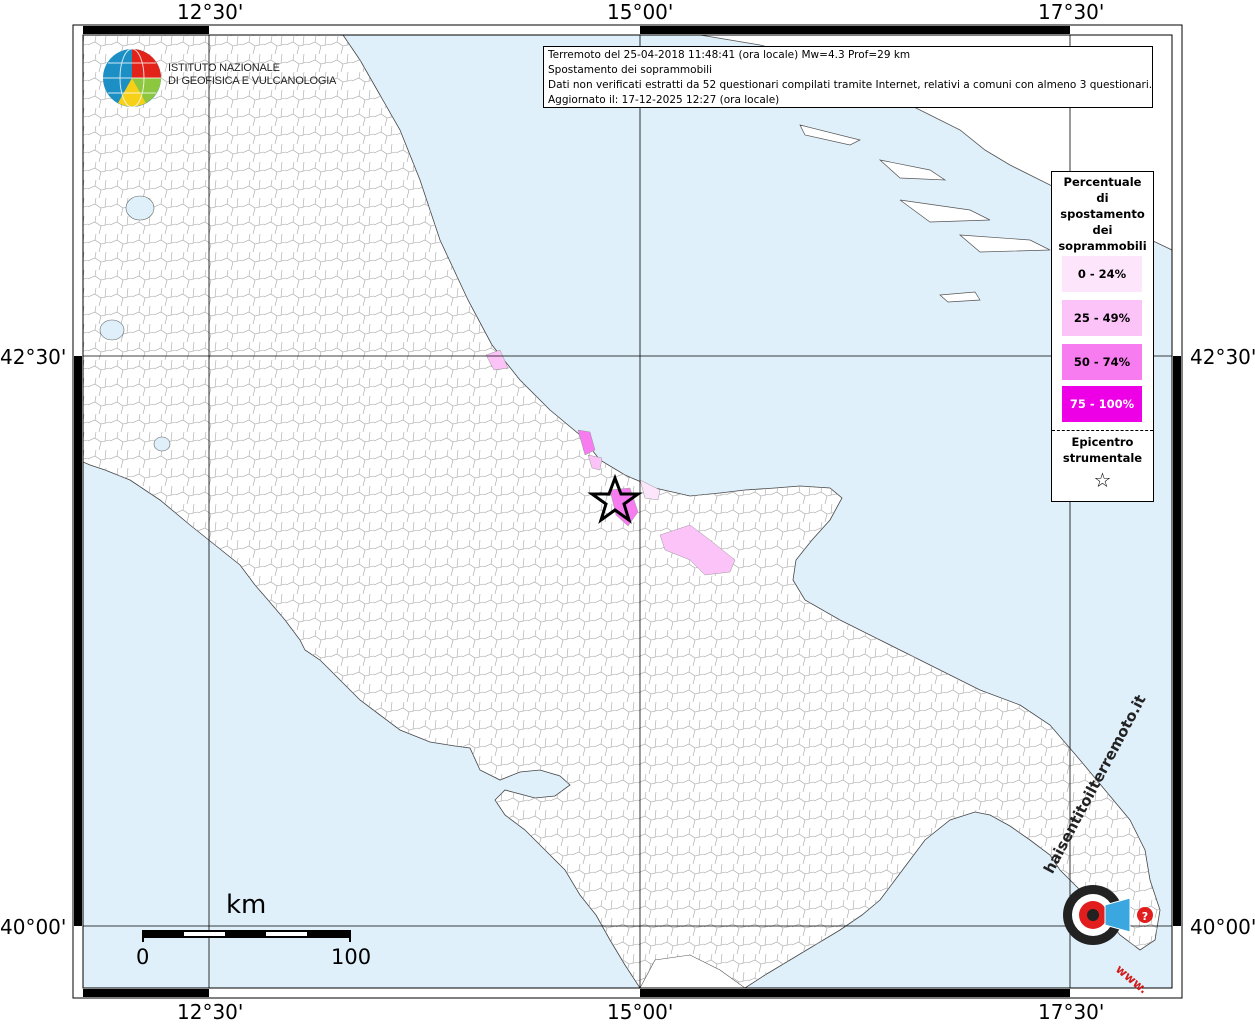  I want to click on lat-label-left-north: 42°30', so click(33, 357).